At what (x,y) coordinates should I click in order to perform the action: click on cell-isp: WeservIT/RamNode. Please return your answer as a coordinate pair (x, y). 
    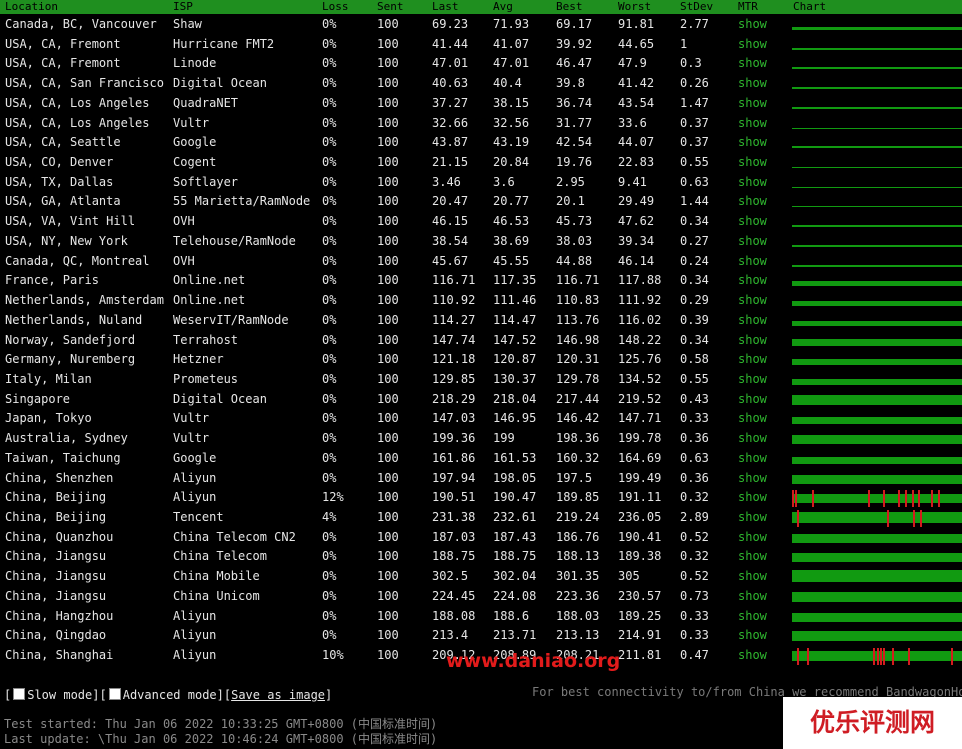
    Looking at the image, I should click on (231, 319).